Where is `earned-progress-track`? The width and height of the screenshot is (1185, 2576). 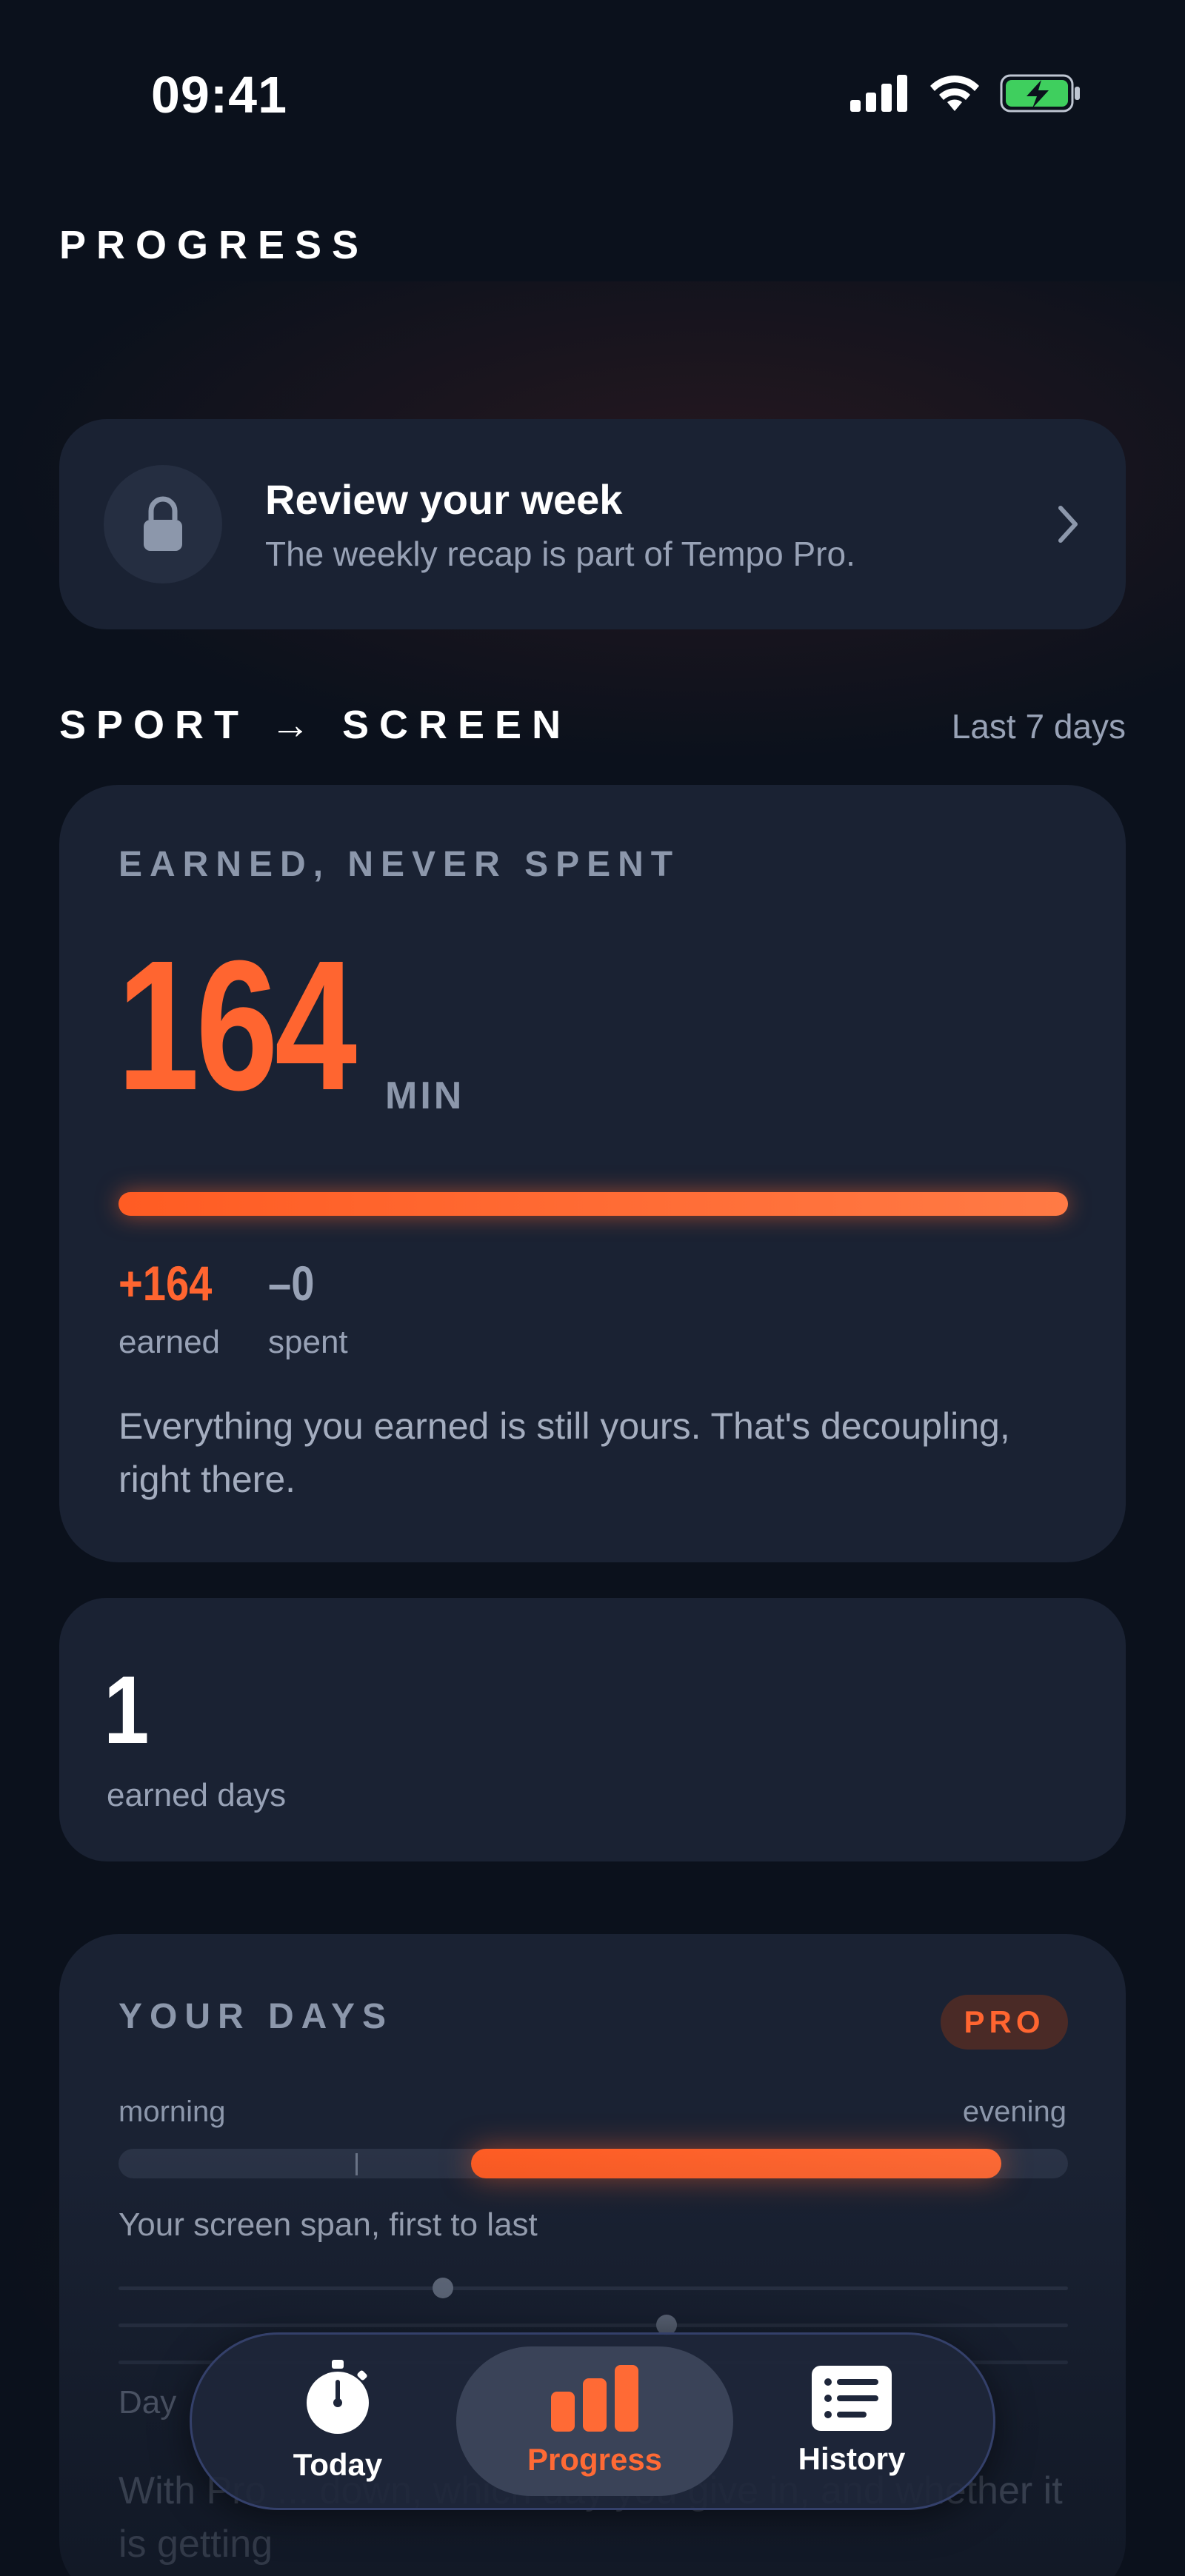
earned-progress-track is located at coordinates (593, 1204).